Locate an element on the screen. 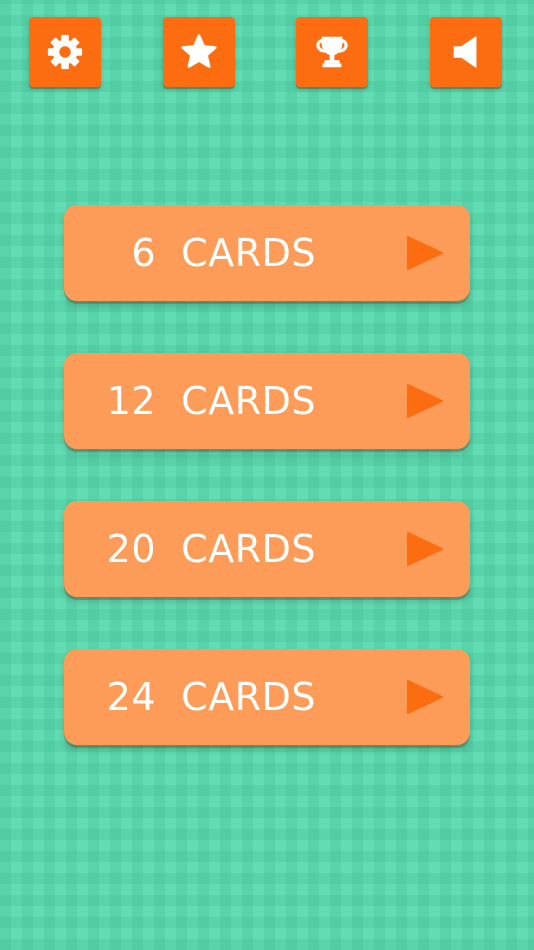 The height and width of the screenshot is (950, 534). rate-button is located at coordinates (199, 52).